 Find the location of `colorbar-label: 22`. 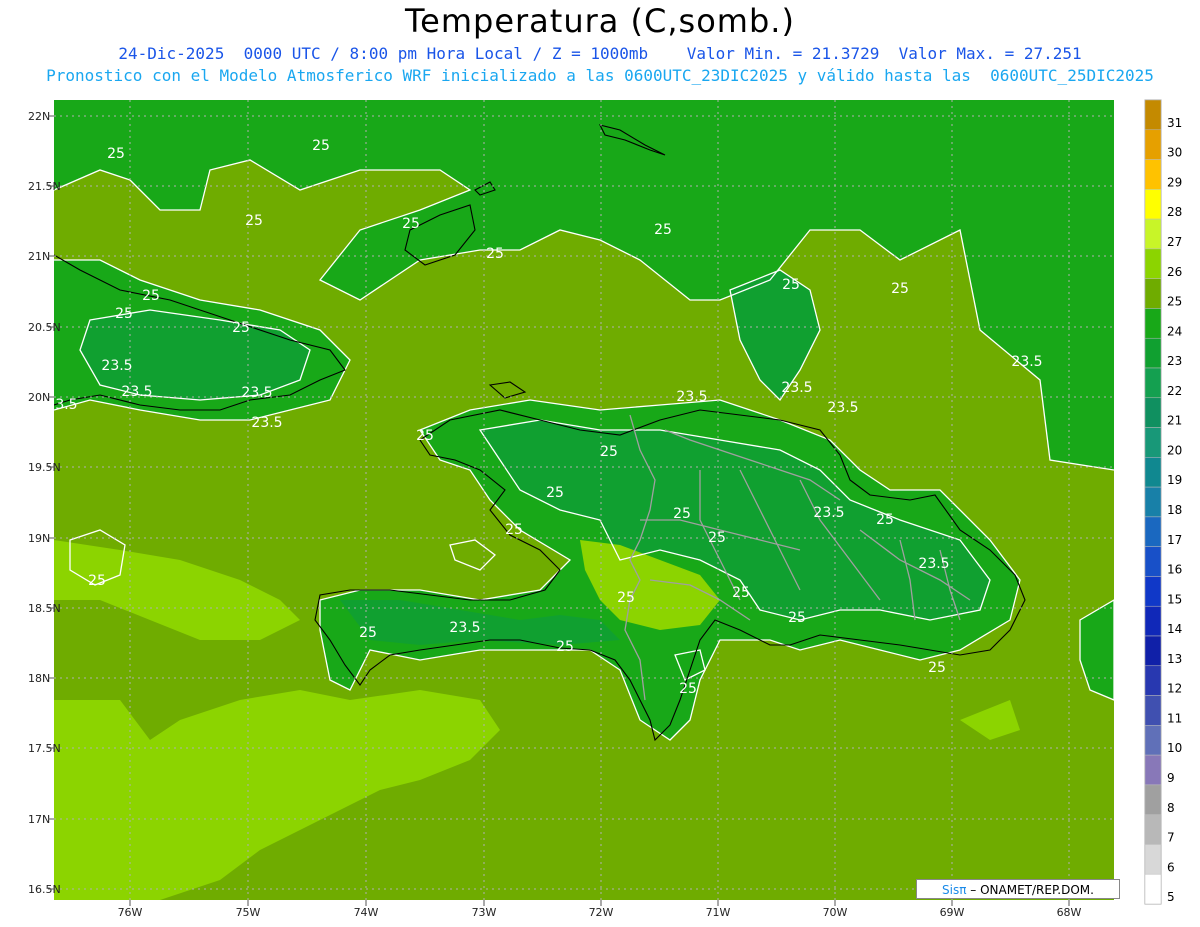

colorbar-label: 22 is located at coordinates (1174, 391).